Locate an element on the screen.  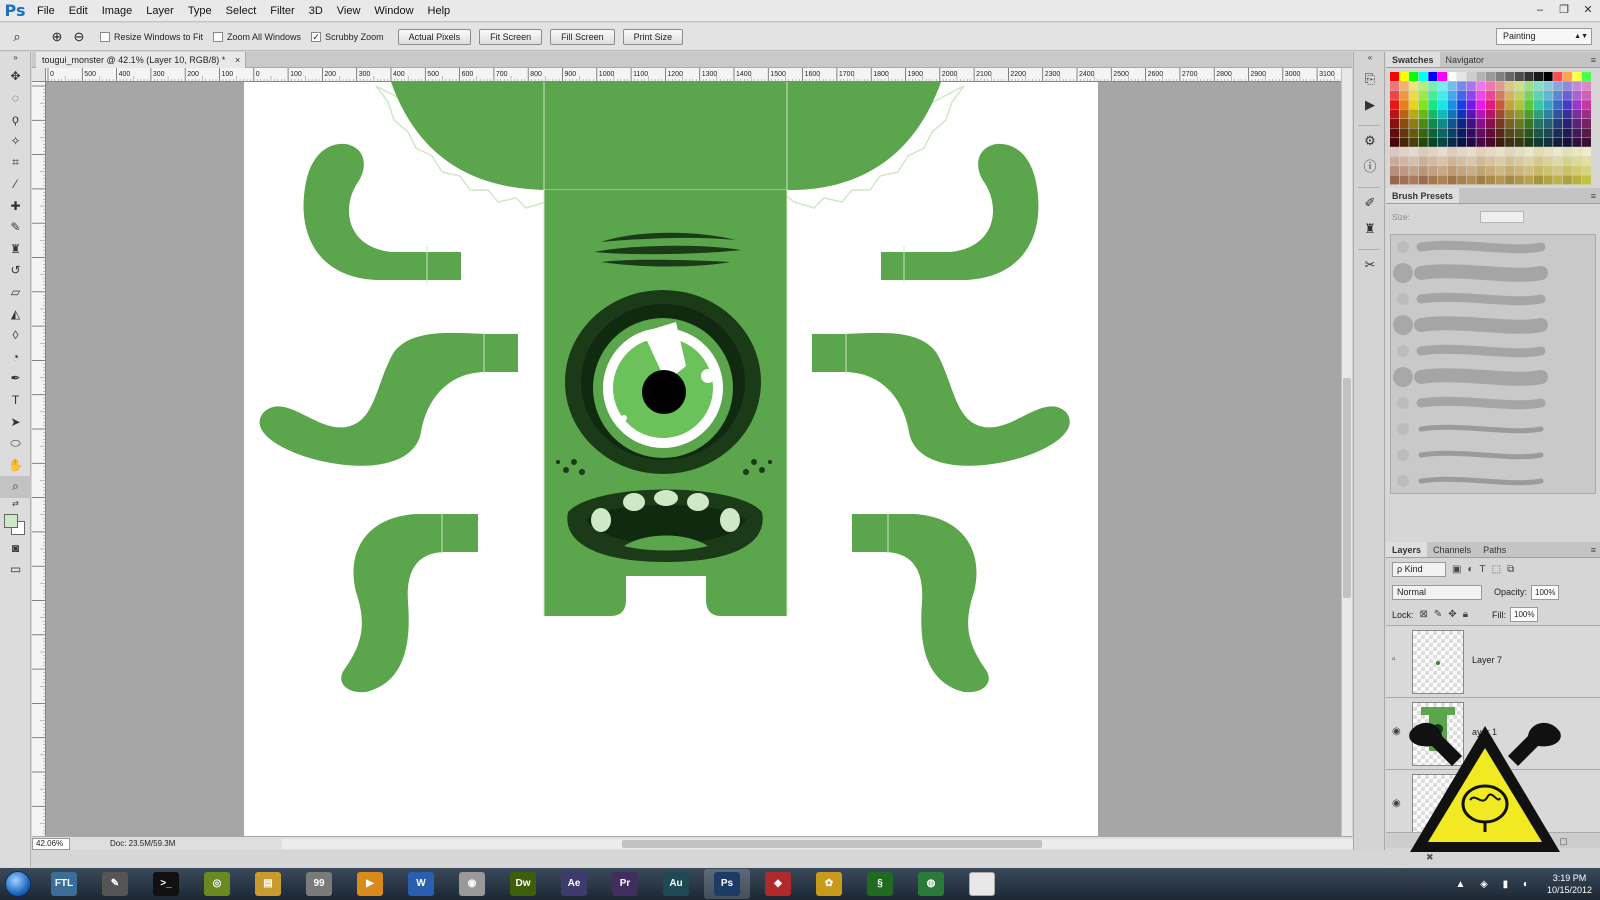
lasso-tool-icon: ϙ is located at coordinates (15, 120).